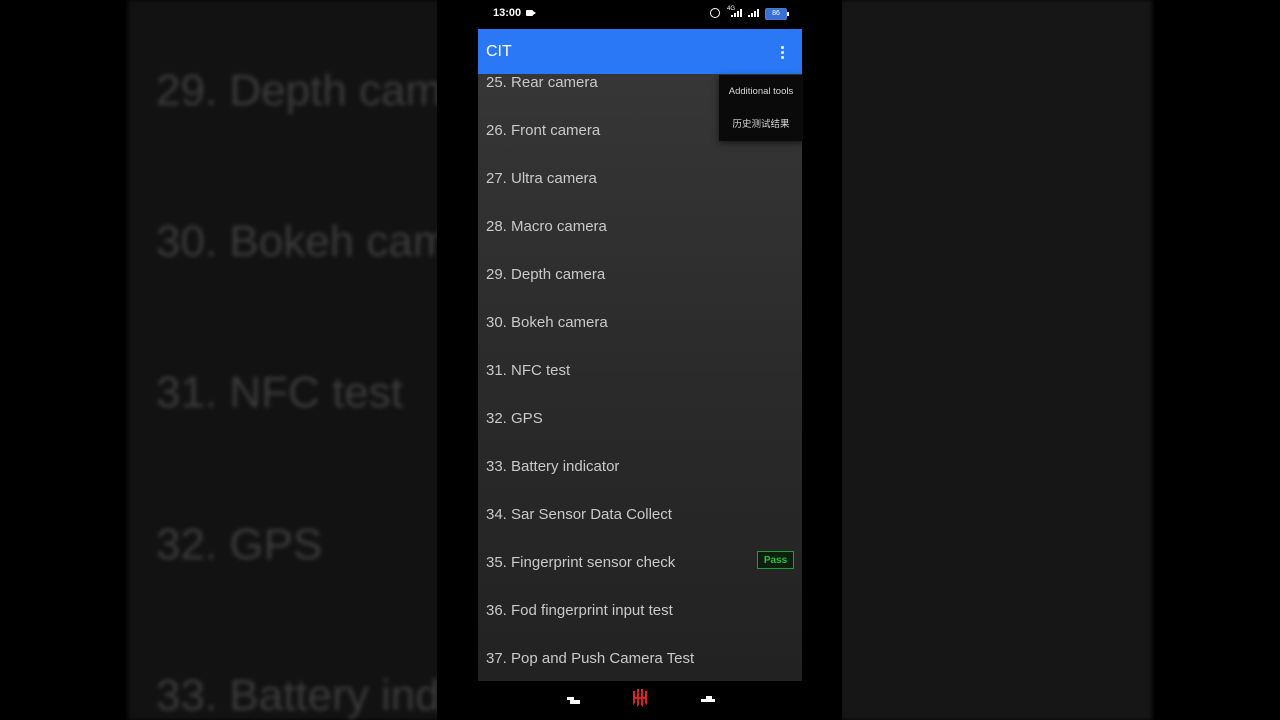  What do you see at coordinates (761, 91) in the screenshot?
I see `menu-item-additional-tools: Additional tools` at bounding box center [761, 91].